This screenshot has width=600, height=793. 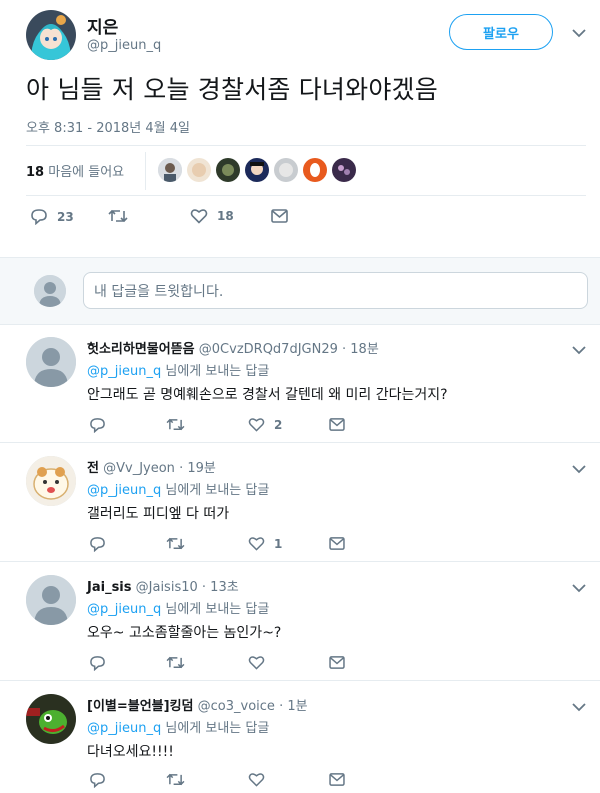 What do you see at coordinates (335, 290) in the screenshot?
I see `reply-input: 내 답글을 트윗합니다.` at bounding box center [335, 290].